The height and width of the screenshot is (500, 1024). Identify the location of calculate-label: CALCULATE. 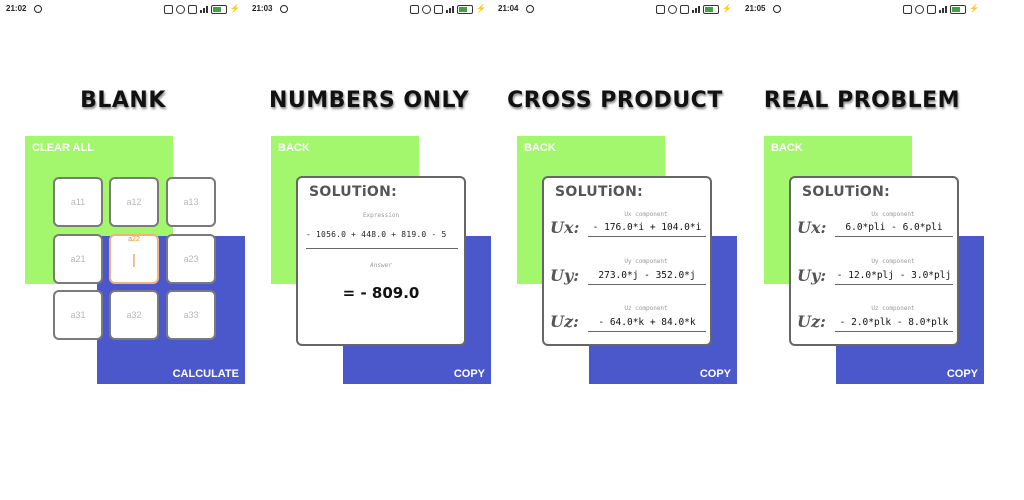
(205, 374).